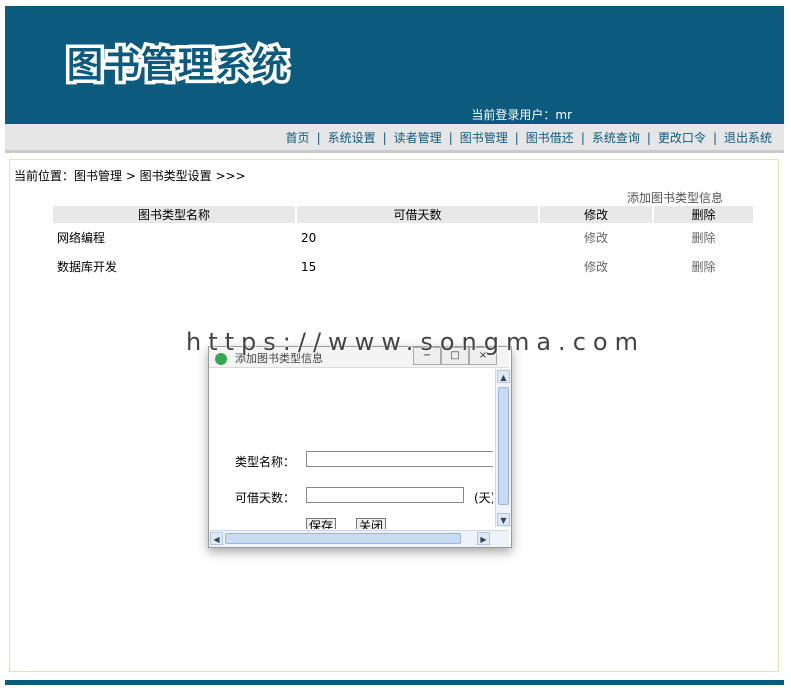 This screenshot has height=688, width=791. Describe the element at coordinates (703, 214) in the screenshot. I see `header-delete: 删除` at that location.